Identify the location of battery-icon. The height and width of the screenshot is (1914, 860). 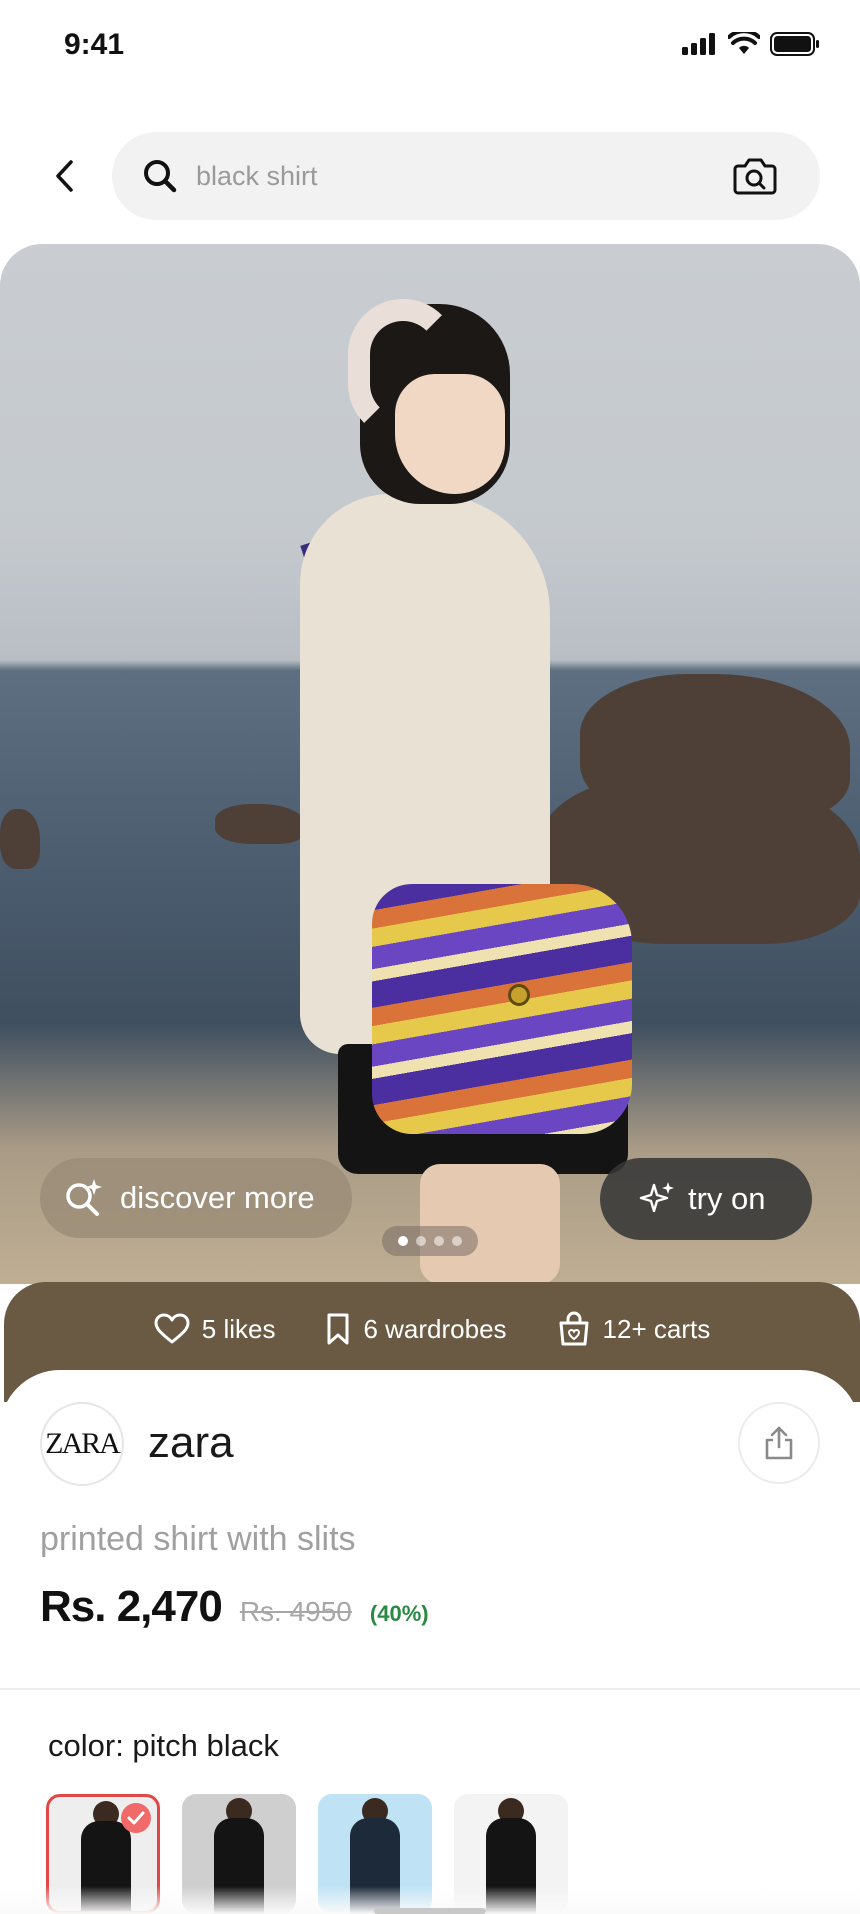
(794, 44).